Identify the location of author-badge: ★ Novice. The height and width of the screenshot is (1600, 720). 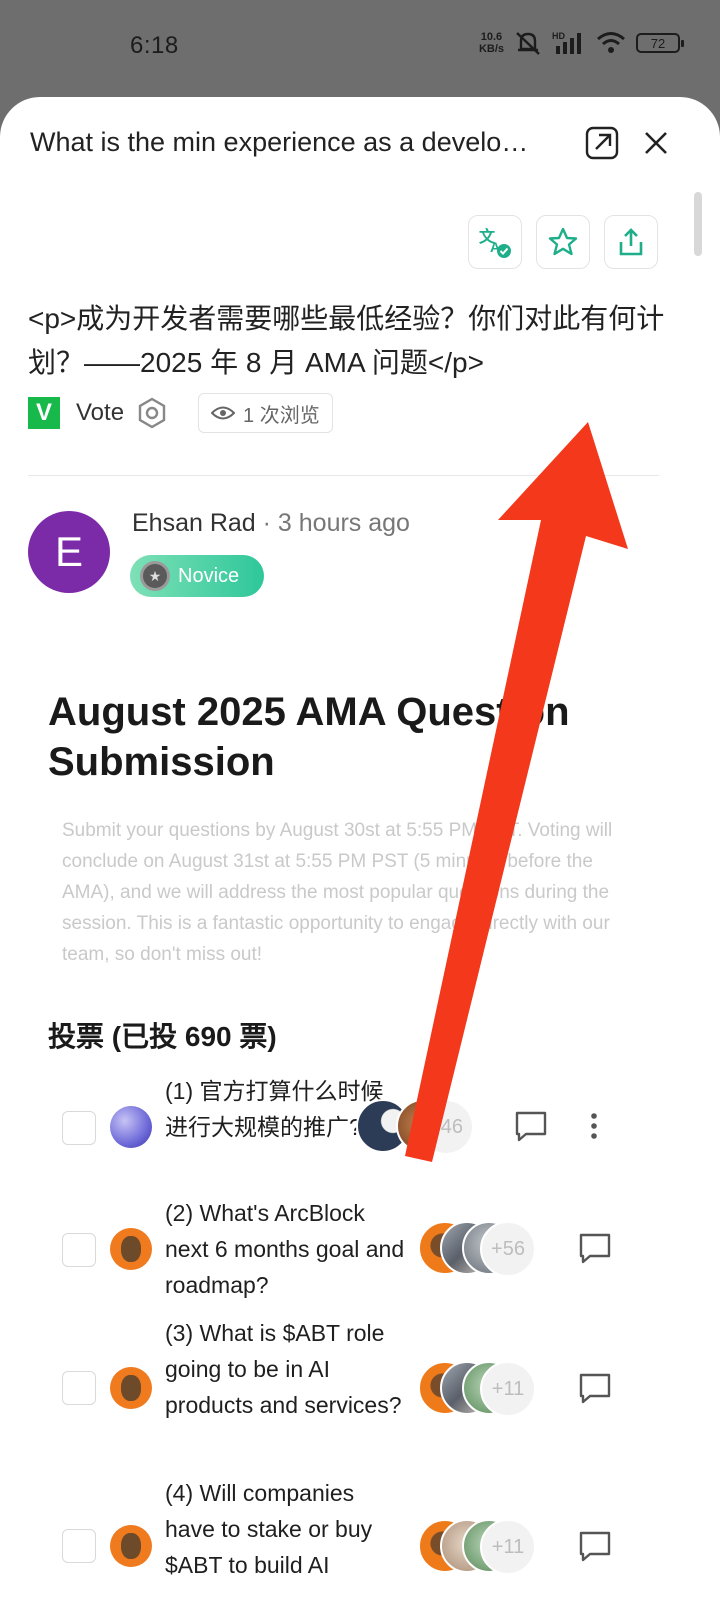
(197, 576).